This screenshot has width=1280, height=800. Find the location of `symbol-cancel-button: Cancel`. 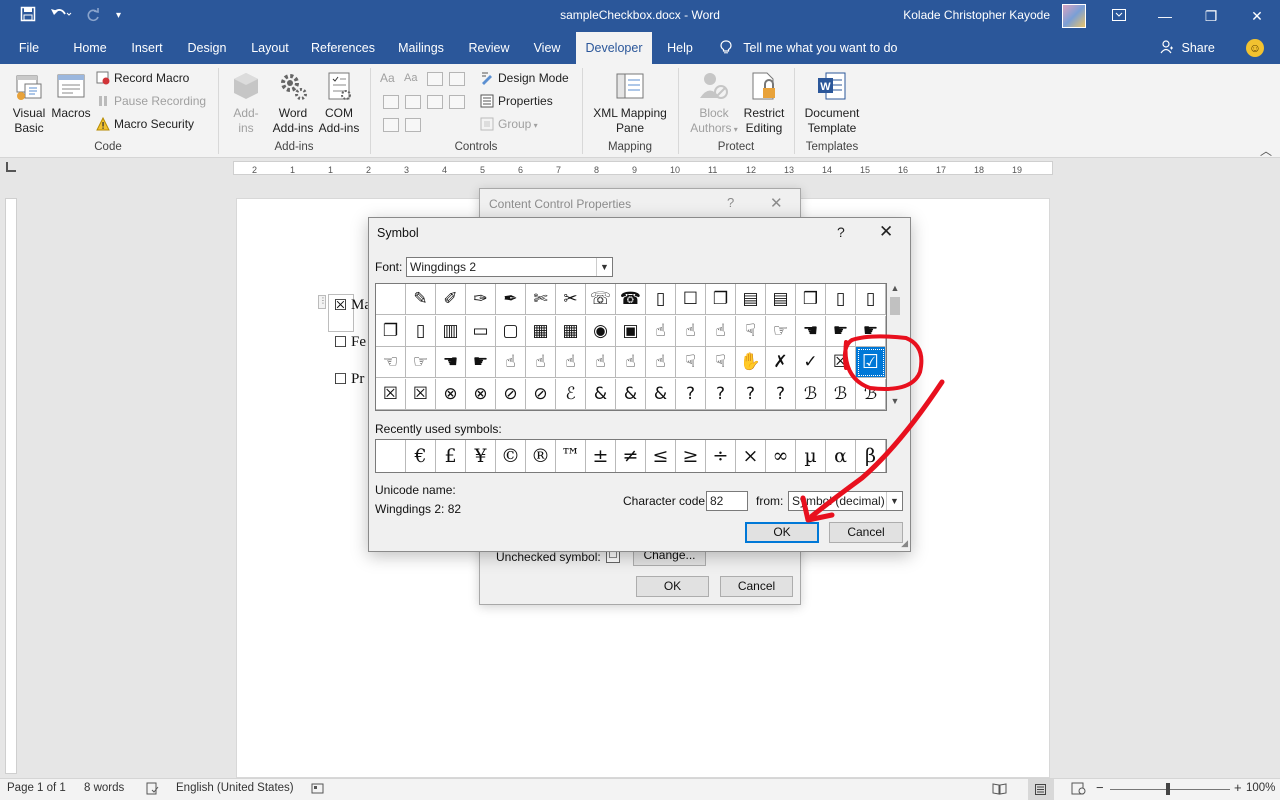

symbol-cancel-button: Cancel is located at coordinates (866, 532).